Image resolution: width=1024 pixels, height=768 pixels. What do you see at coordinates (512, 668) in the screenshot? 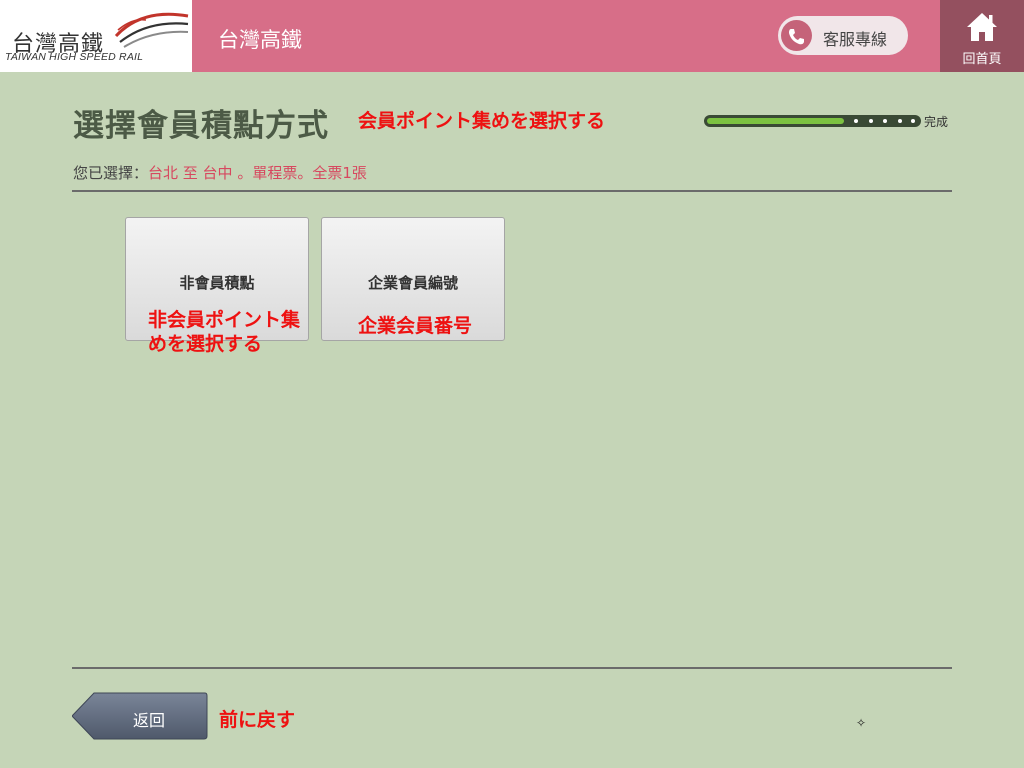
I see `bottom-divider` at bounding box center [512, 668].